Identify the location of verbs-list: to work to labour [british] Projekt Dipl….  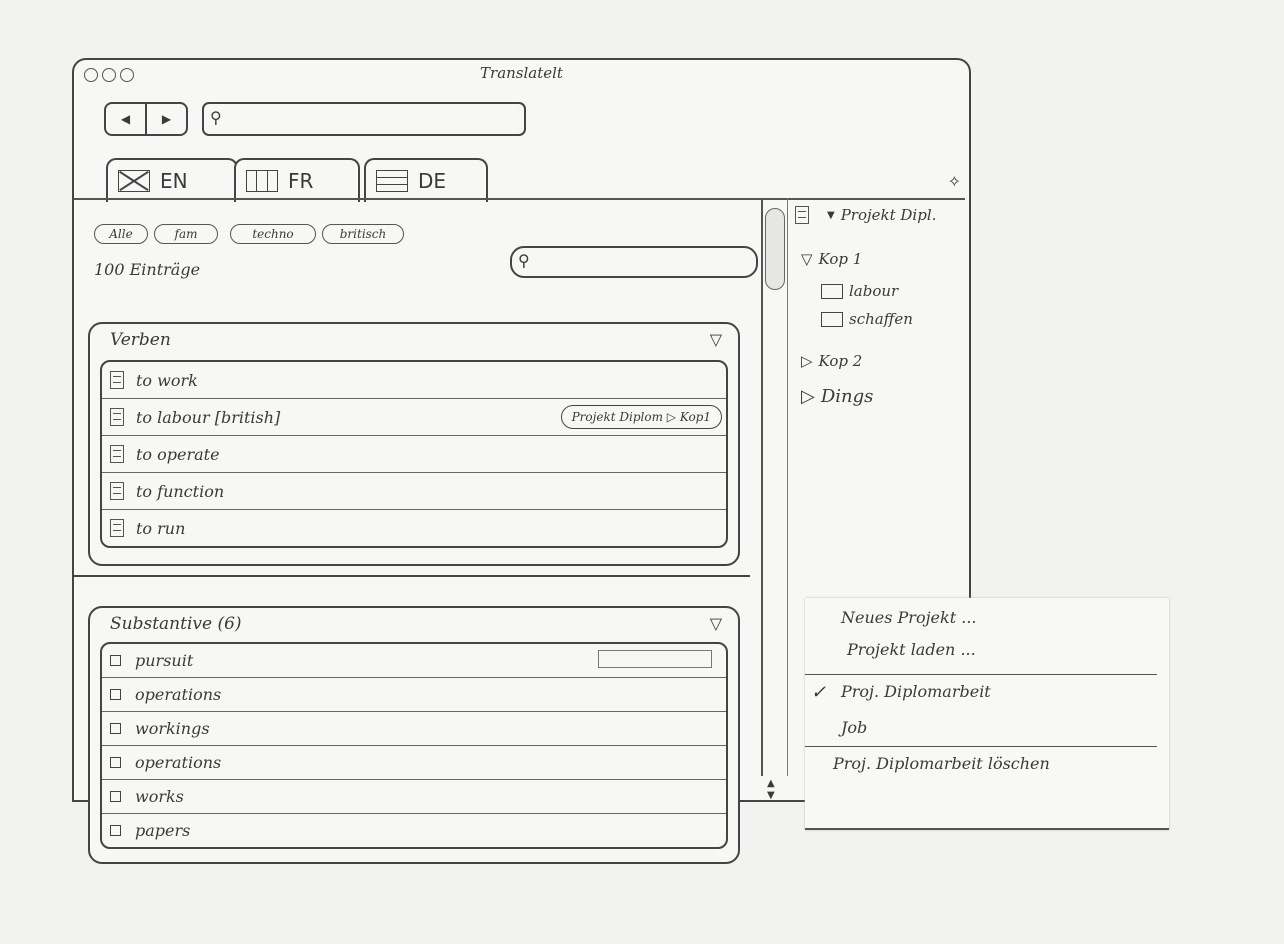
(414, 454).